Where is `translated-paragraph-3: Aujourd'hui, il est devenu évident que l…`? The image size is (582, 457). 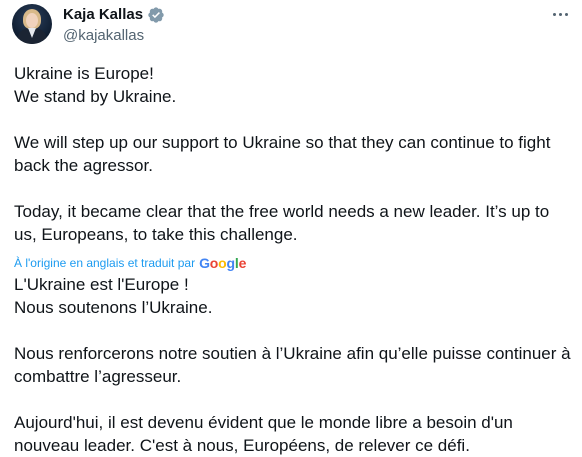
translated-paragraph-3: Aujourd'hui, il est devenu évident que l… is located at coordinates (263, 434).